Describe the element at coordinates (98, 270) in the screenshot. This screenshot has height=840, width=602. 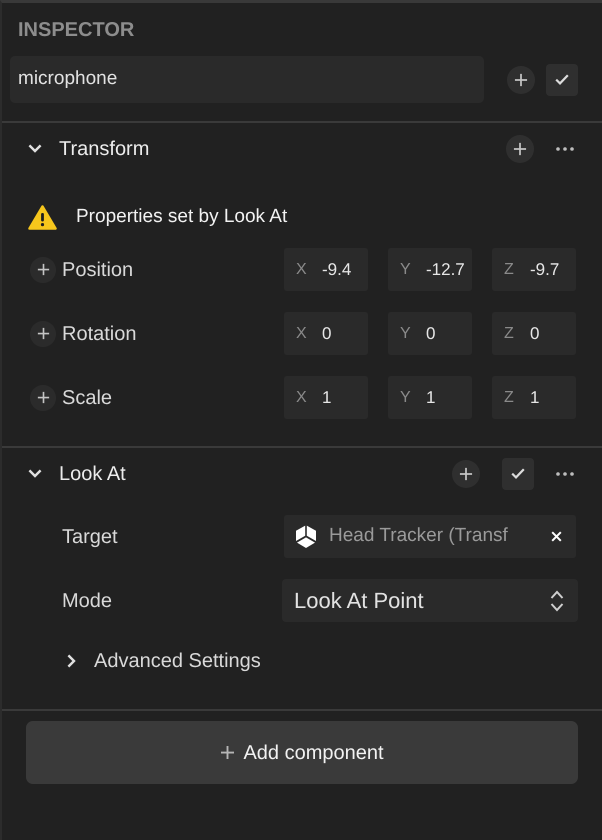
I see `property-label: Position` at that location.